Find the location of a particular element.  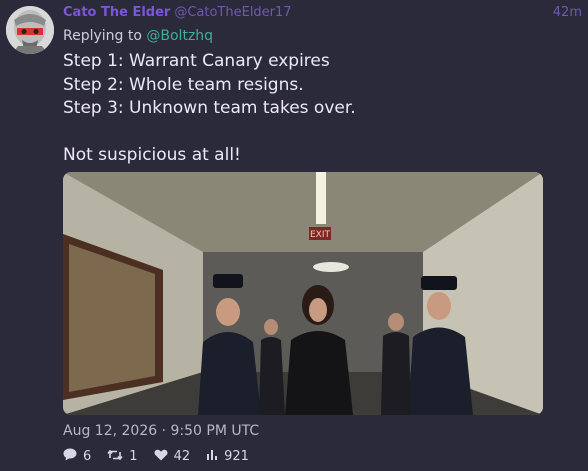

exit-sign-text: EXIT is located at coordinates (320, 235).